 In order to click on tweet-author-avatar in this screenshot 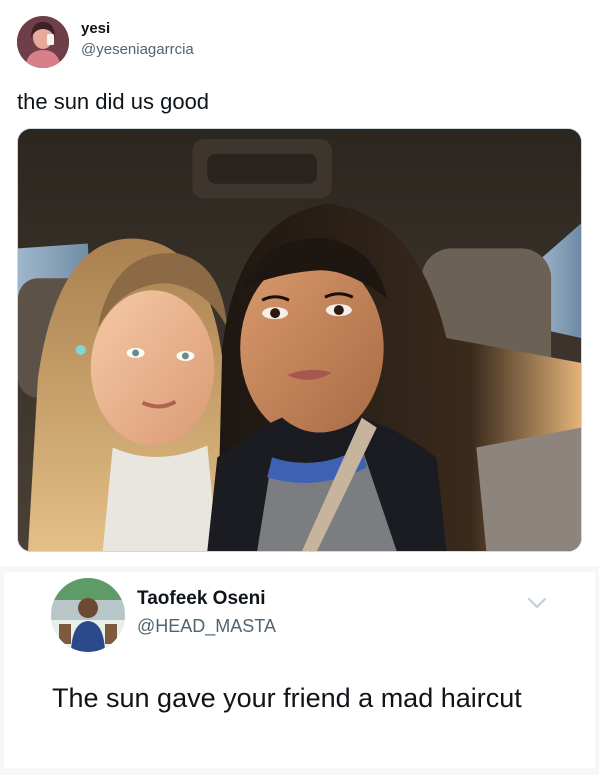, I will do `click(43, 42)`.